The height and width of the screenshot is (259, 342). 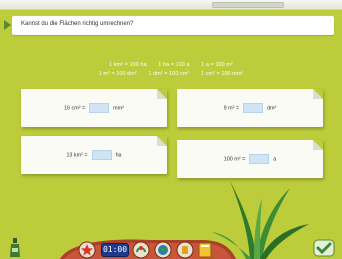 What do you see at coordinates (185, 250) in the screenshot?
I see `tool-button-icon` at bounding box center [185, 250].